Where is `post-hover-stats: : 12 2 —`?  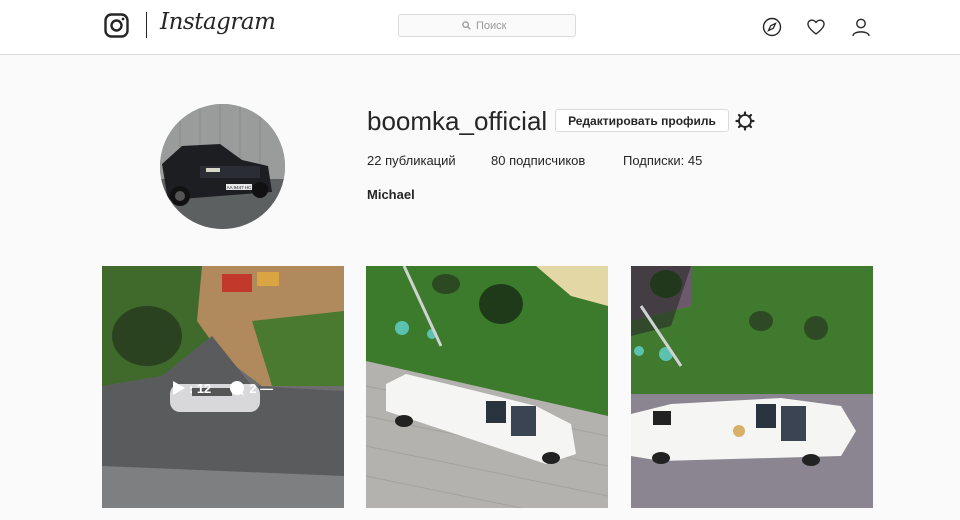 post-hover-stats: : 12 2 — is located at coordinates (223, 388).